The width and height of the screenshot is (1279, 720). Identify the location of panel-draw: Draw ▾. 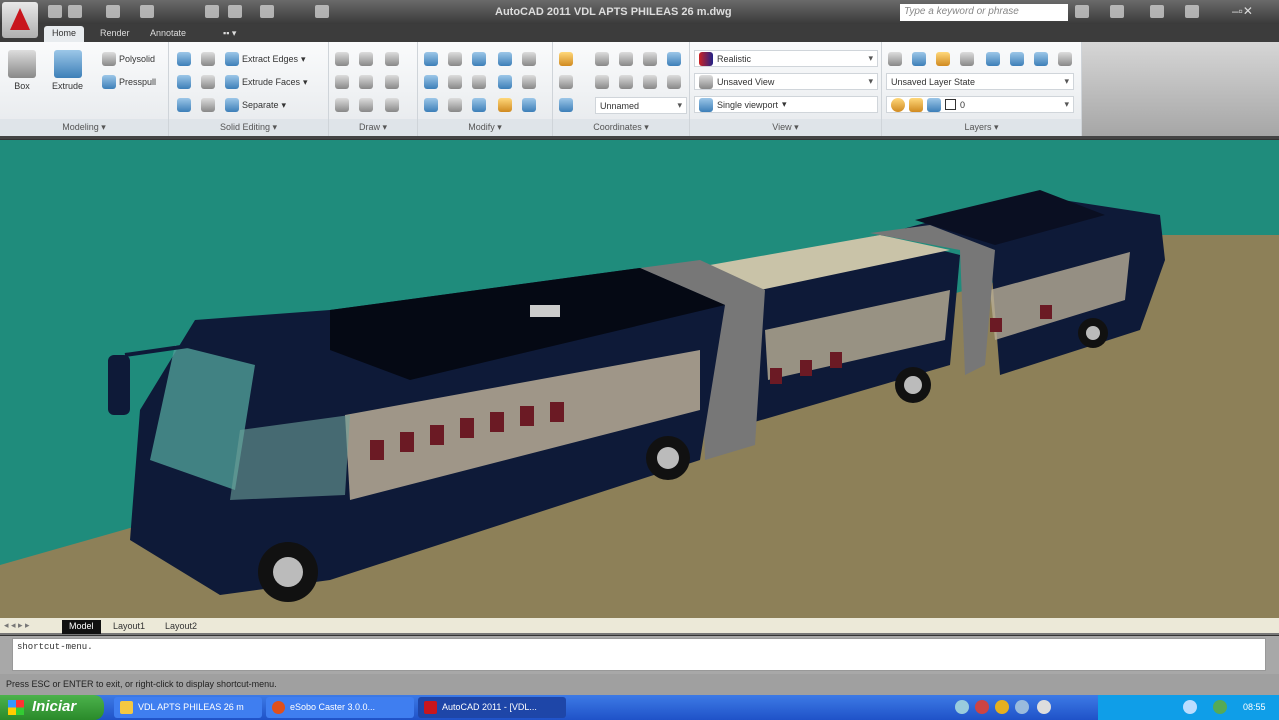
(373, 89).